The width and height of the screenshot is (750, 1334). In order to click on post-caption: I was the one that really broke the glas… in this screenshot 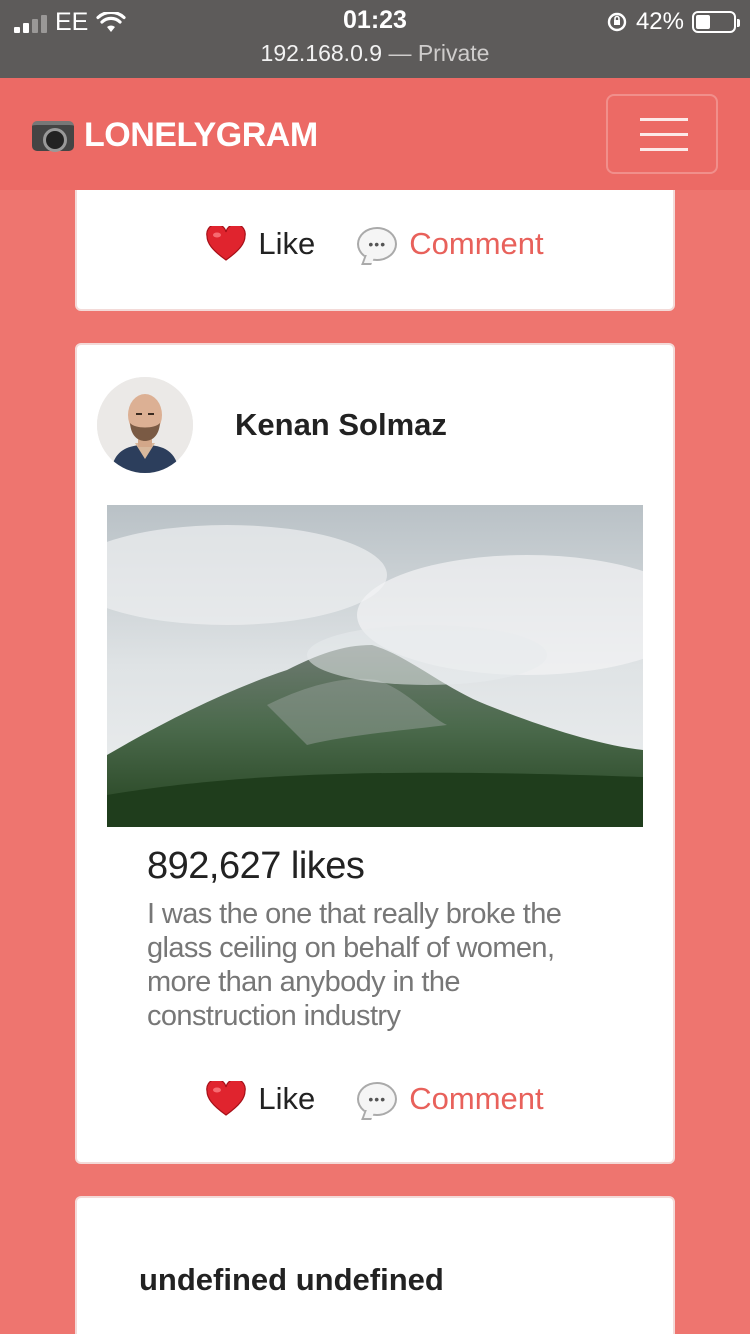, I will do `click(354, 965)`.